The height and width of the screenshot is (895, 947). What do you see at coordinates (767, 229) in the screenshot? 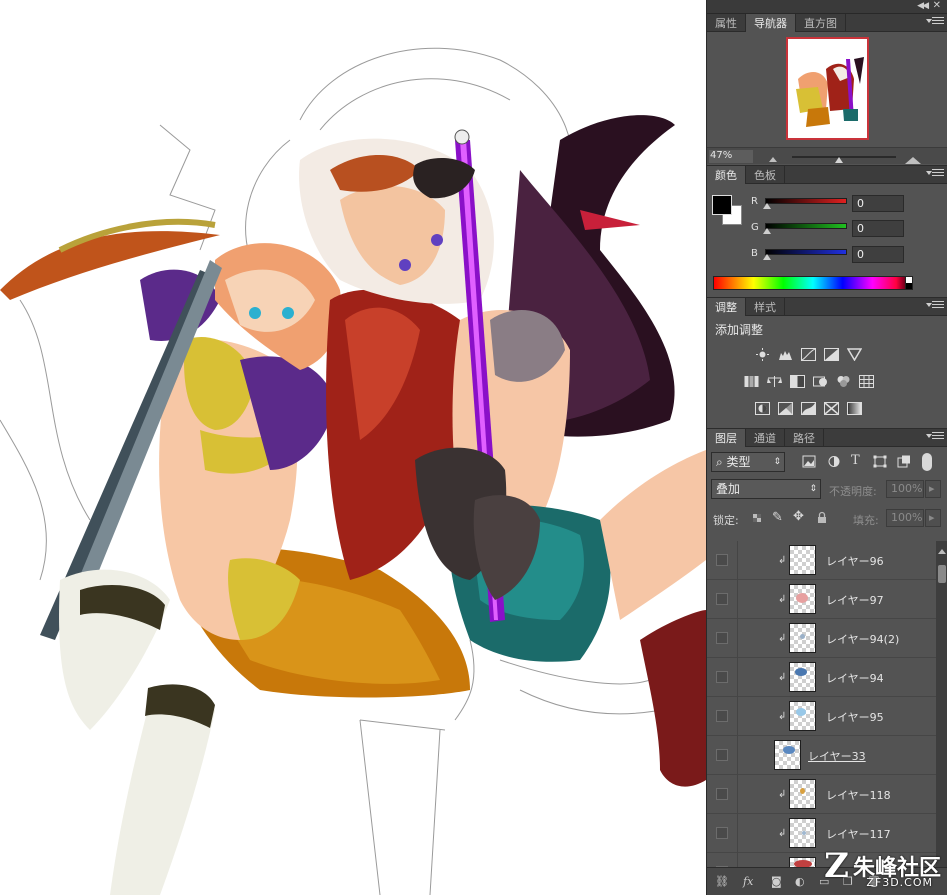
I see `green-slider-handle` at bounding box center [767, 229].